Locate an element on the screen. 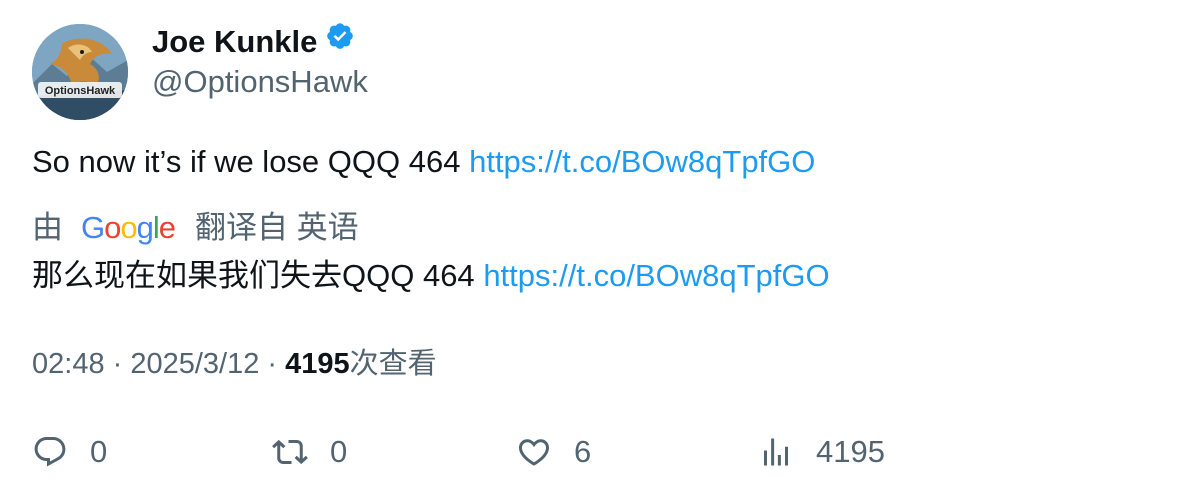 The width and height of the screenshot is (1196, 498). retweet-count: 0 is located at coordinates (339, 451).